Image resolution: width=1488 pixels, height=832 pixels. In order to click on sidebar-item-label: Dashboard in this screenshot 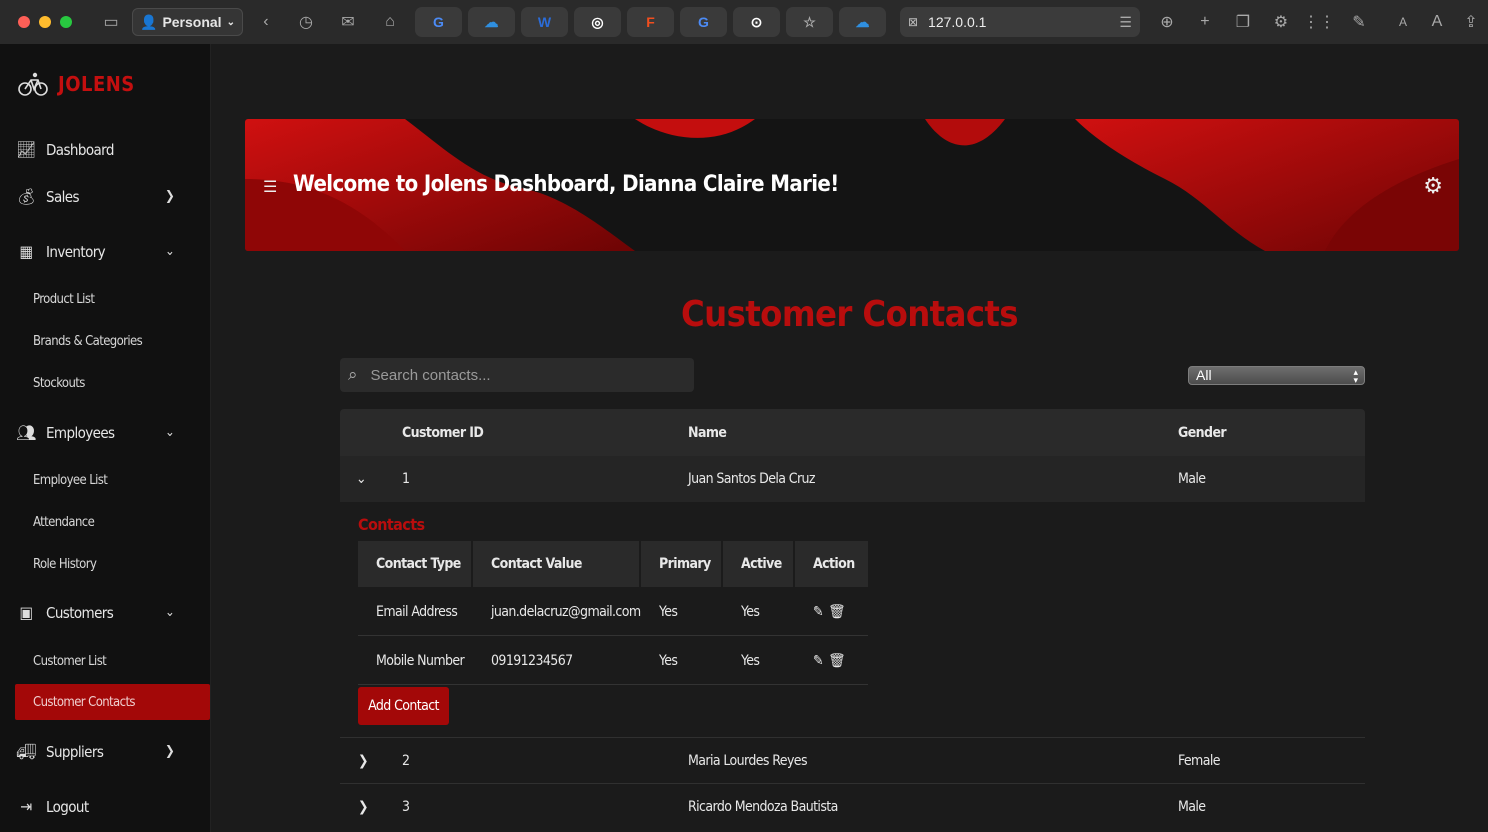, I will do `click(80, 149)`.